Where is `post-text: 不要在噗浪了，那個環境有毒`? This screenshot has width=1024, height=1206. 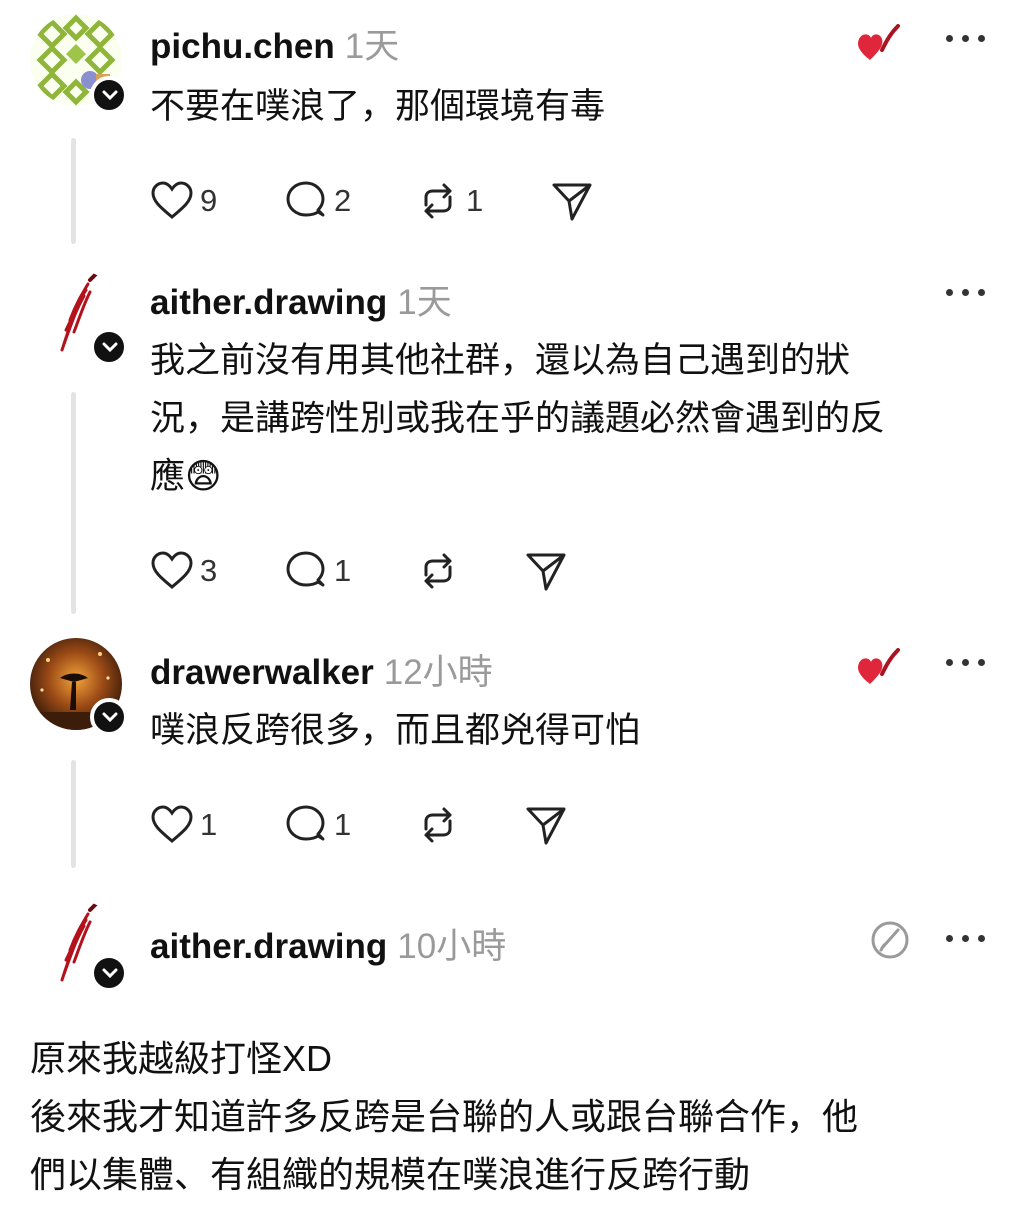 post-text: 不要在噗浪了，那個環境有毒 is located at coordinates (565, 107).